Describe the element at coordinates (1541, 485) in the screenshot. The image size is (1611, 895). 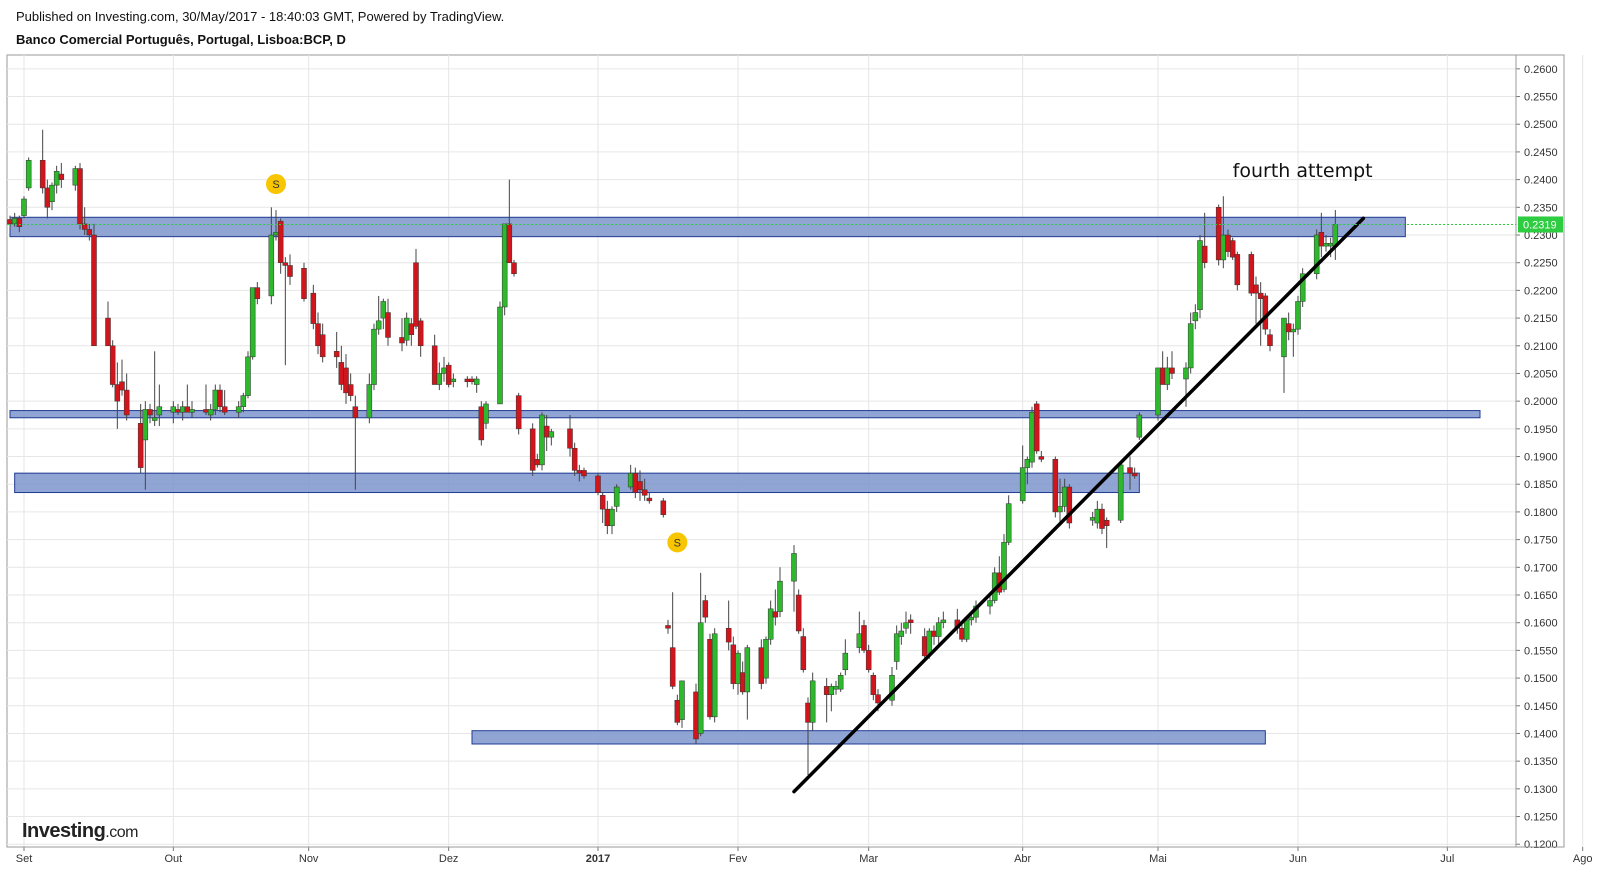
I see `y-tick-label: 0.1850` at that location.